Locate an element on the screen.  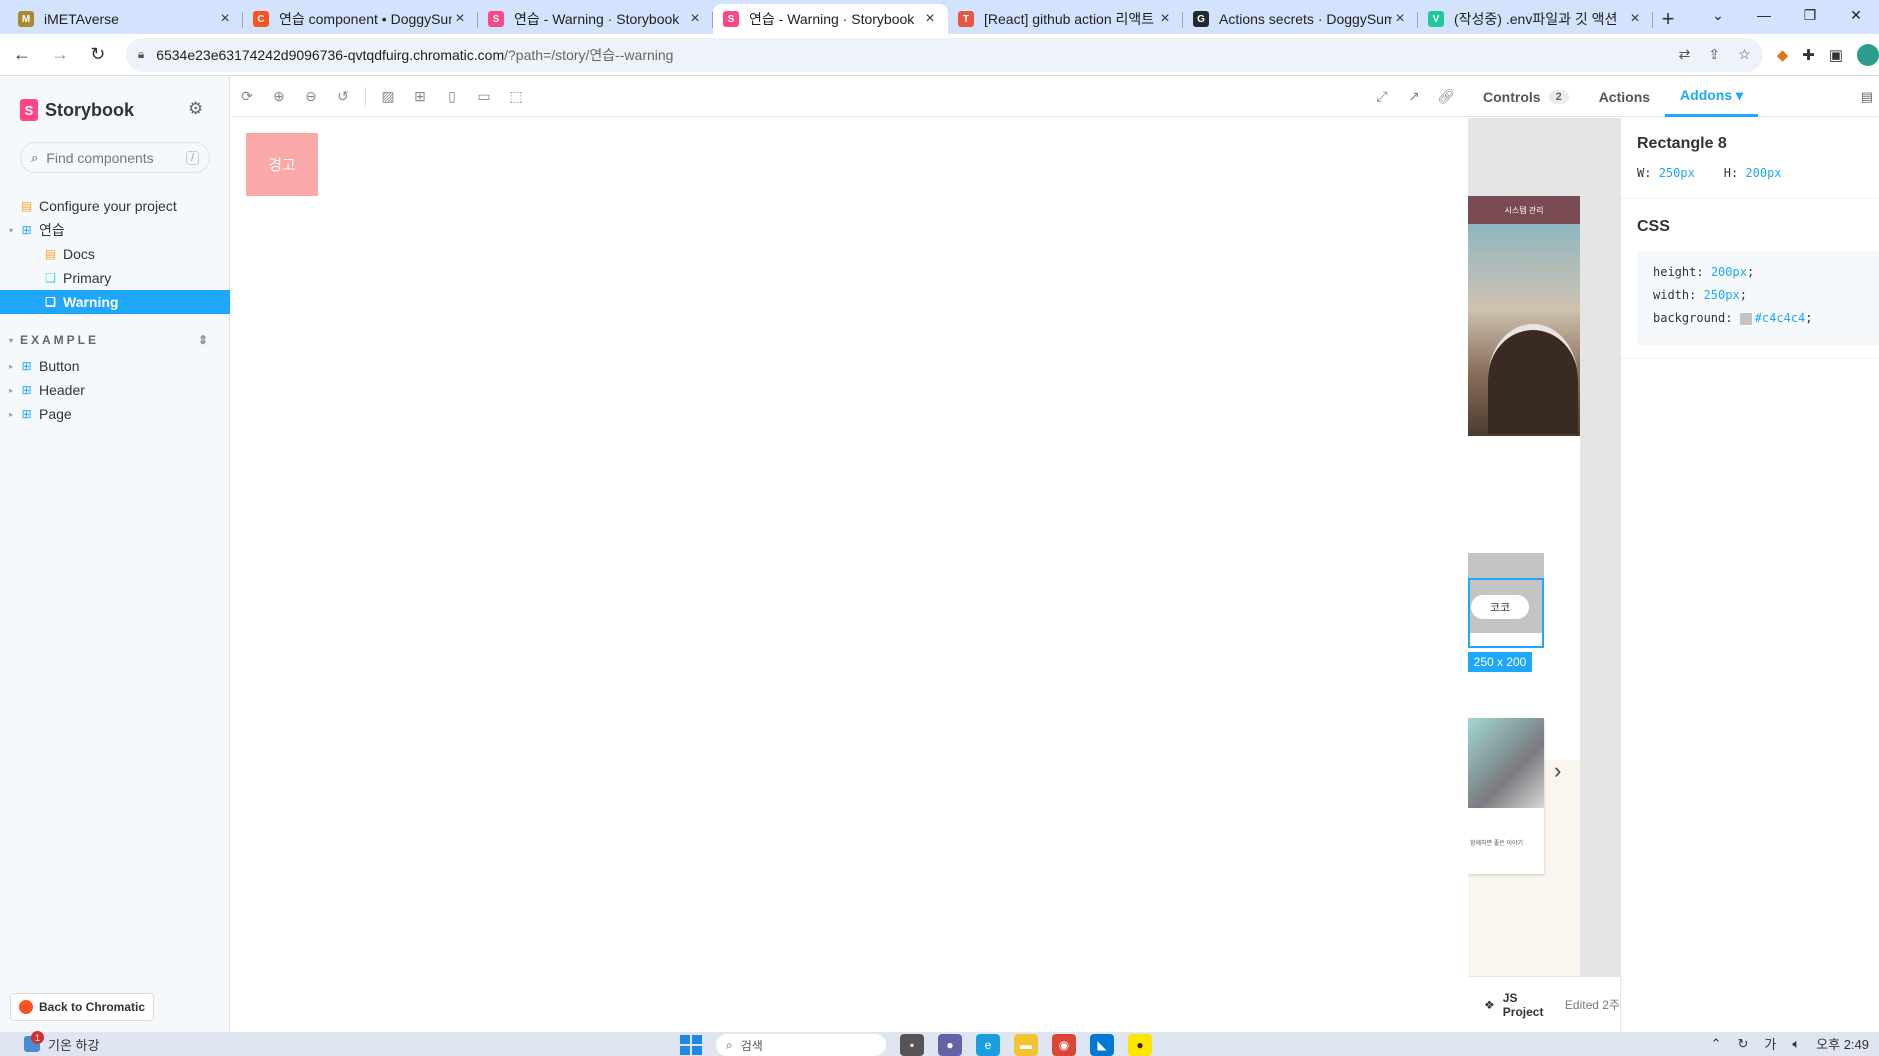
zoom-reset-icon: ↺ is located at coordinates (343, 97).